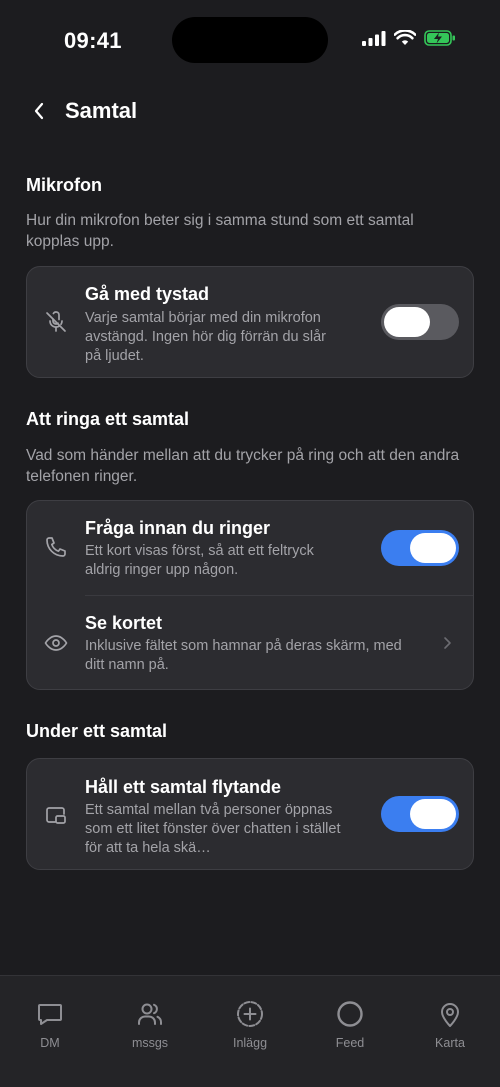 This screenshot has width=500, height=1087. I want to click on eye-icon, so click(56, 643).